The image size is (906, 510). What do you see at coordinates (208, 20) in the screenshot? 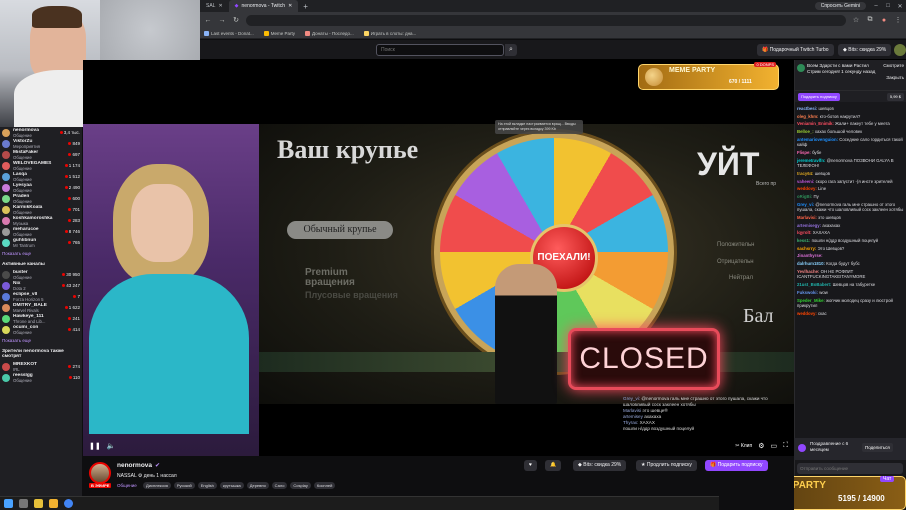
I see `back-icon: ←` at bounding box center [208, 20].